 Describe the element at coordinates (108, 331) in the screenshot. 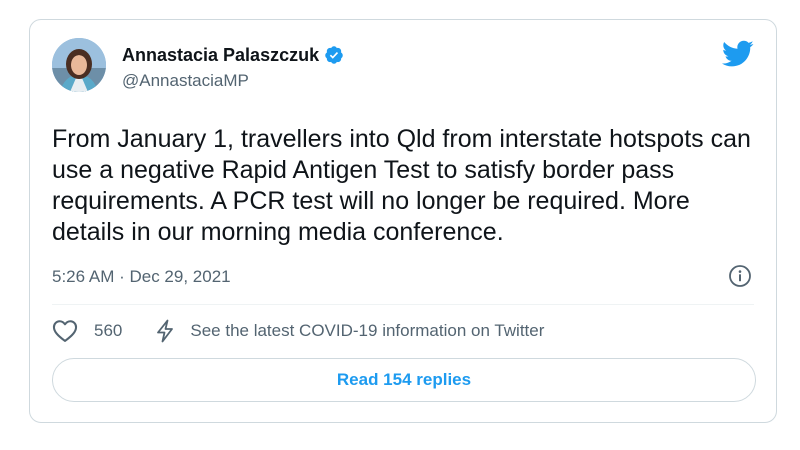

I see `like-count: 560` at that location.